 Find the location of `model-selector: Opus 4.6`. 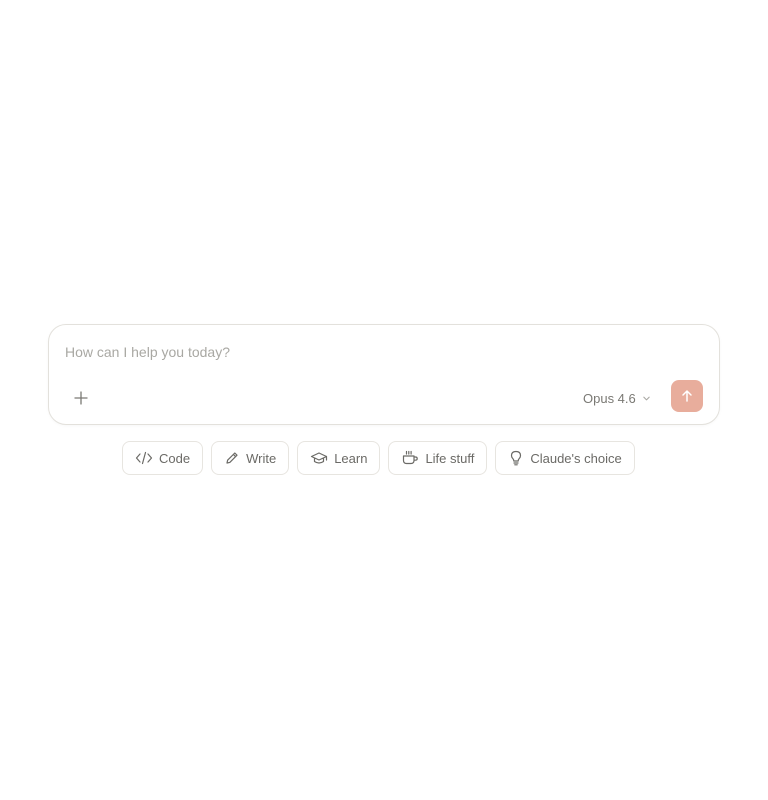

model-selector: Opus 4.6 is located at coordinates (617, 398).